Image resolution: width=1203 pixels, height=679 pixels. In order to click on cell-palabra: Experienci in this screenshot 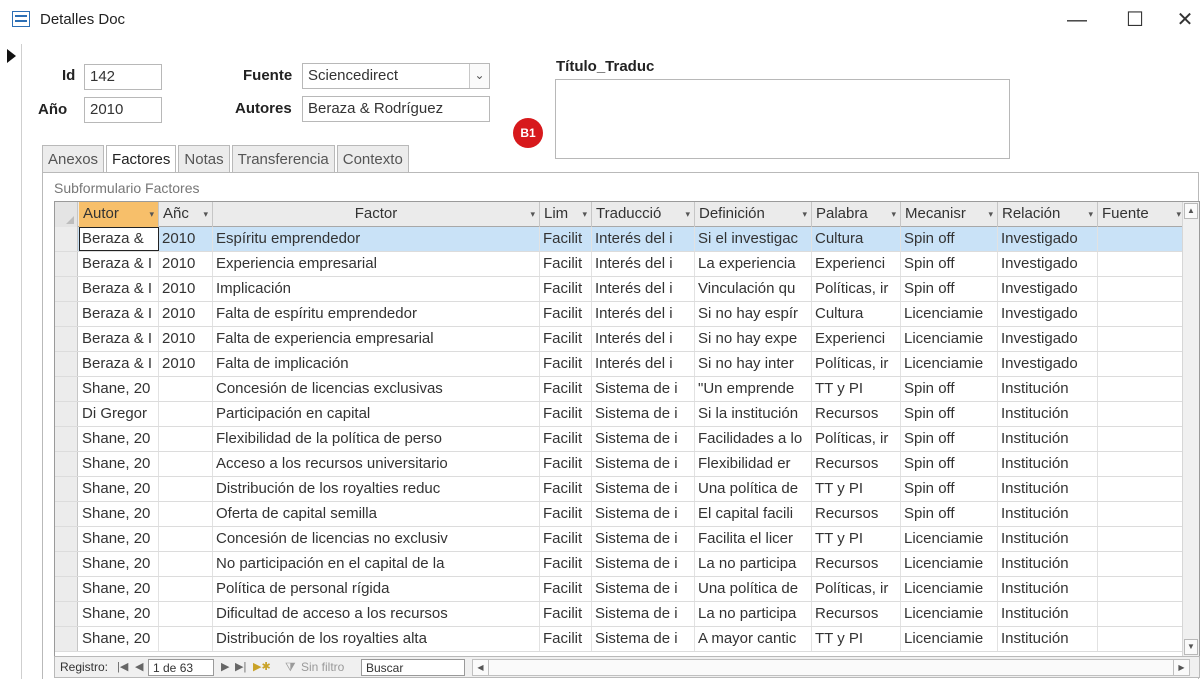, I will do `click(856, 339)`.